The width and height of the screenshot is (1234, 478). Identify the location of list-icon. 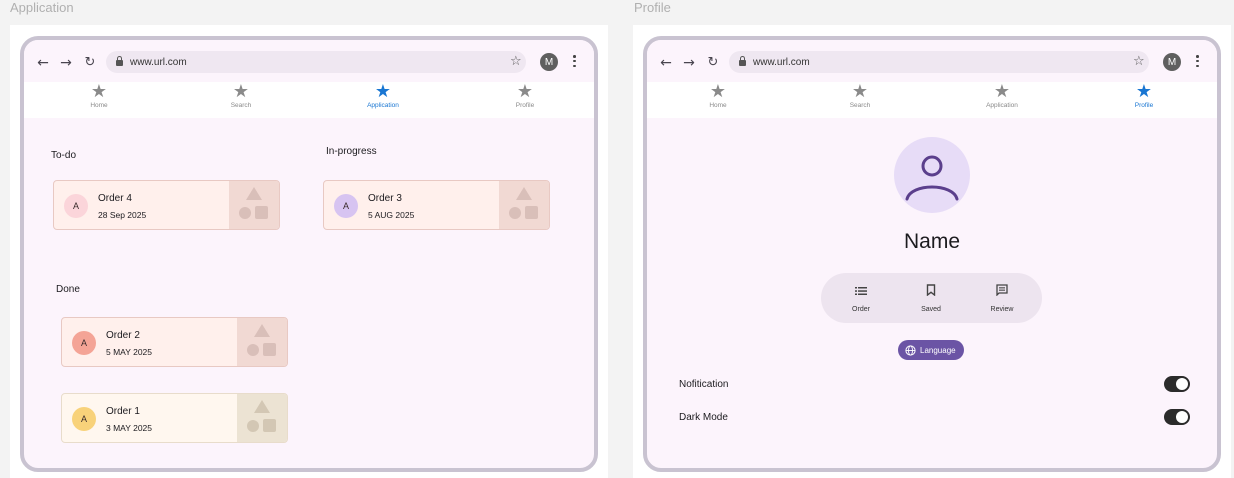
(861, 291).